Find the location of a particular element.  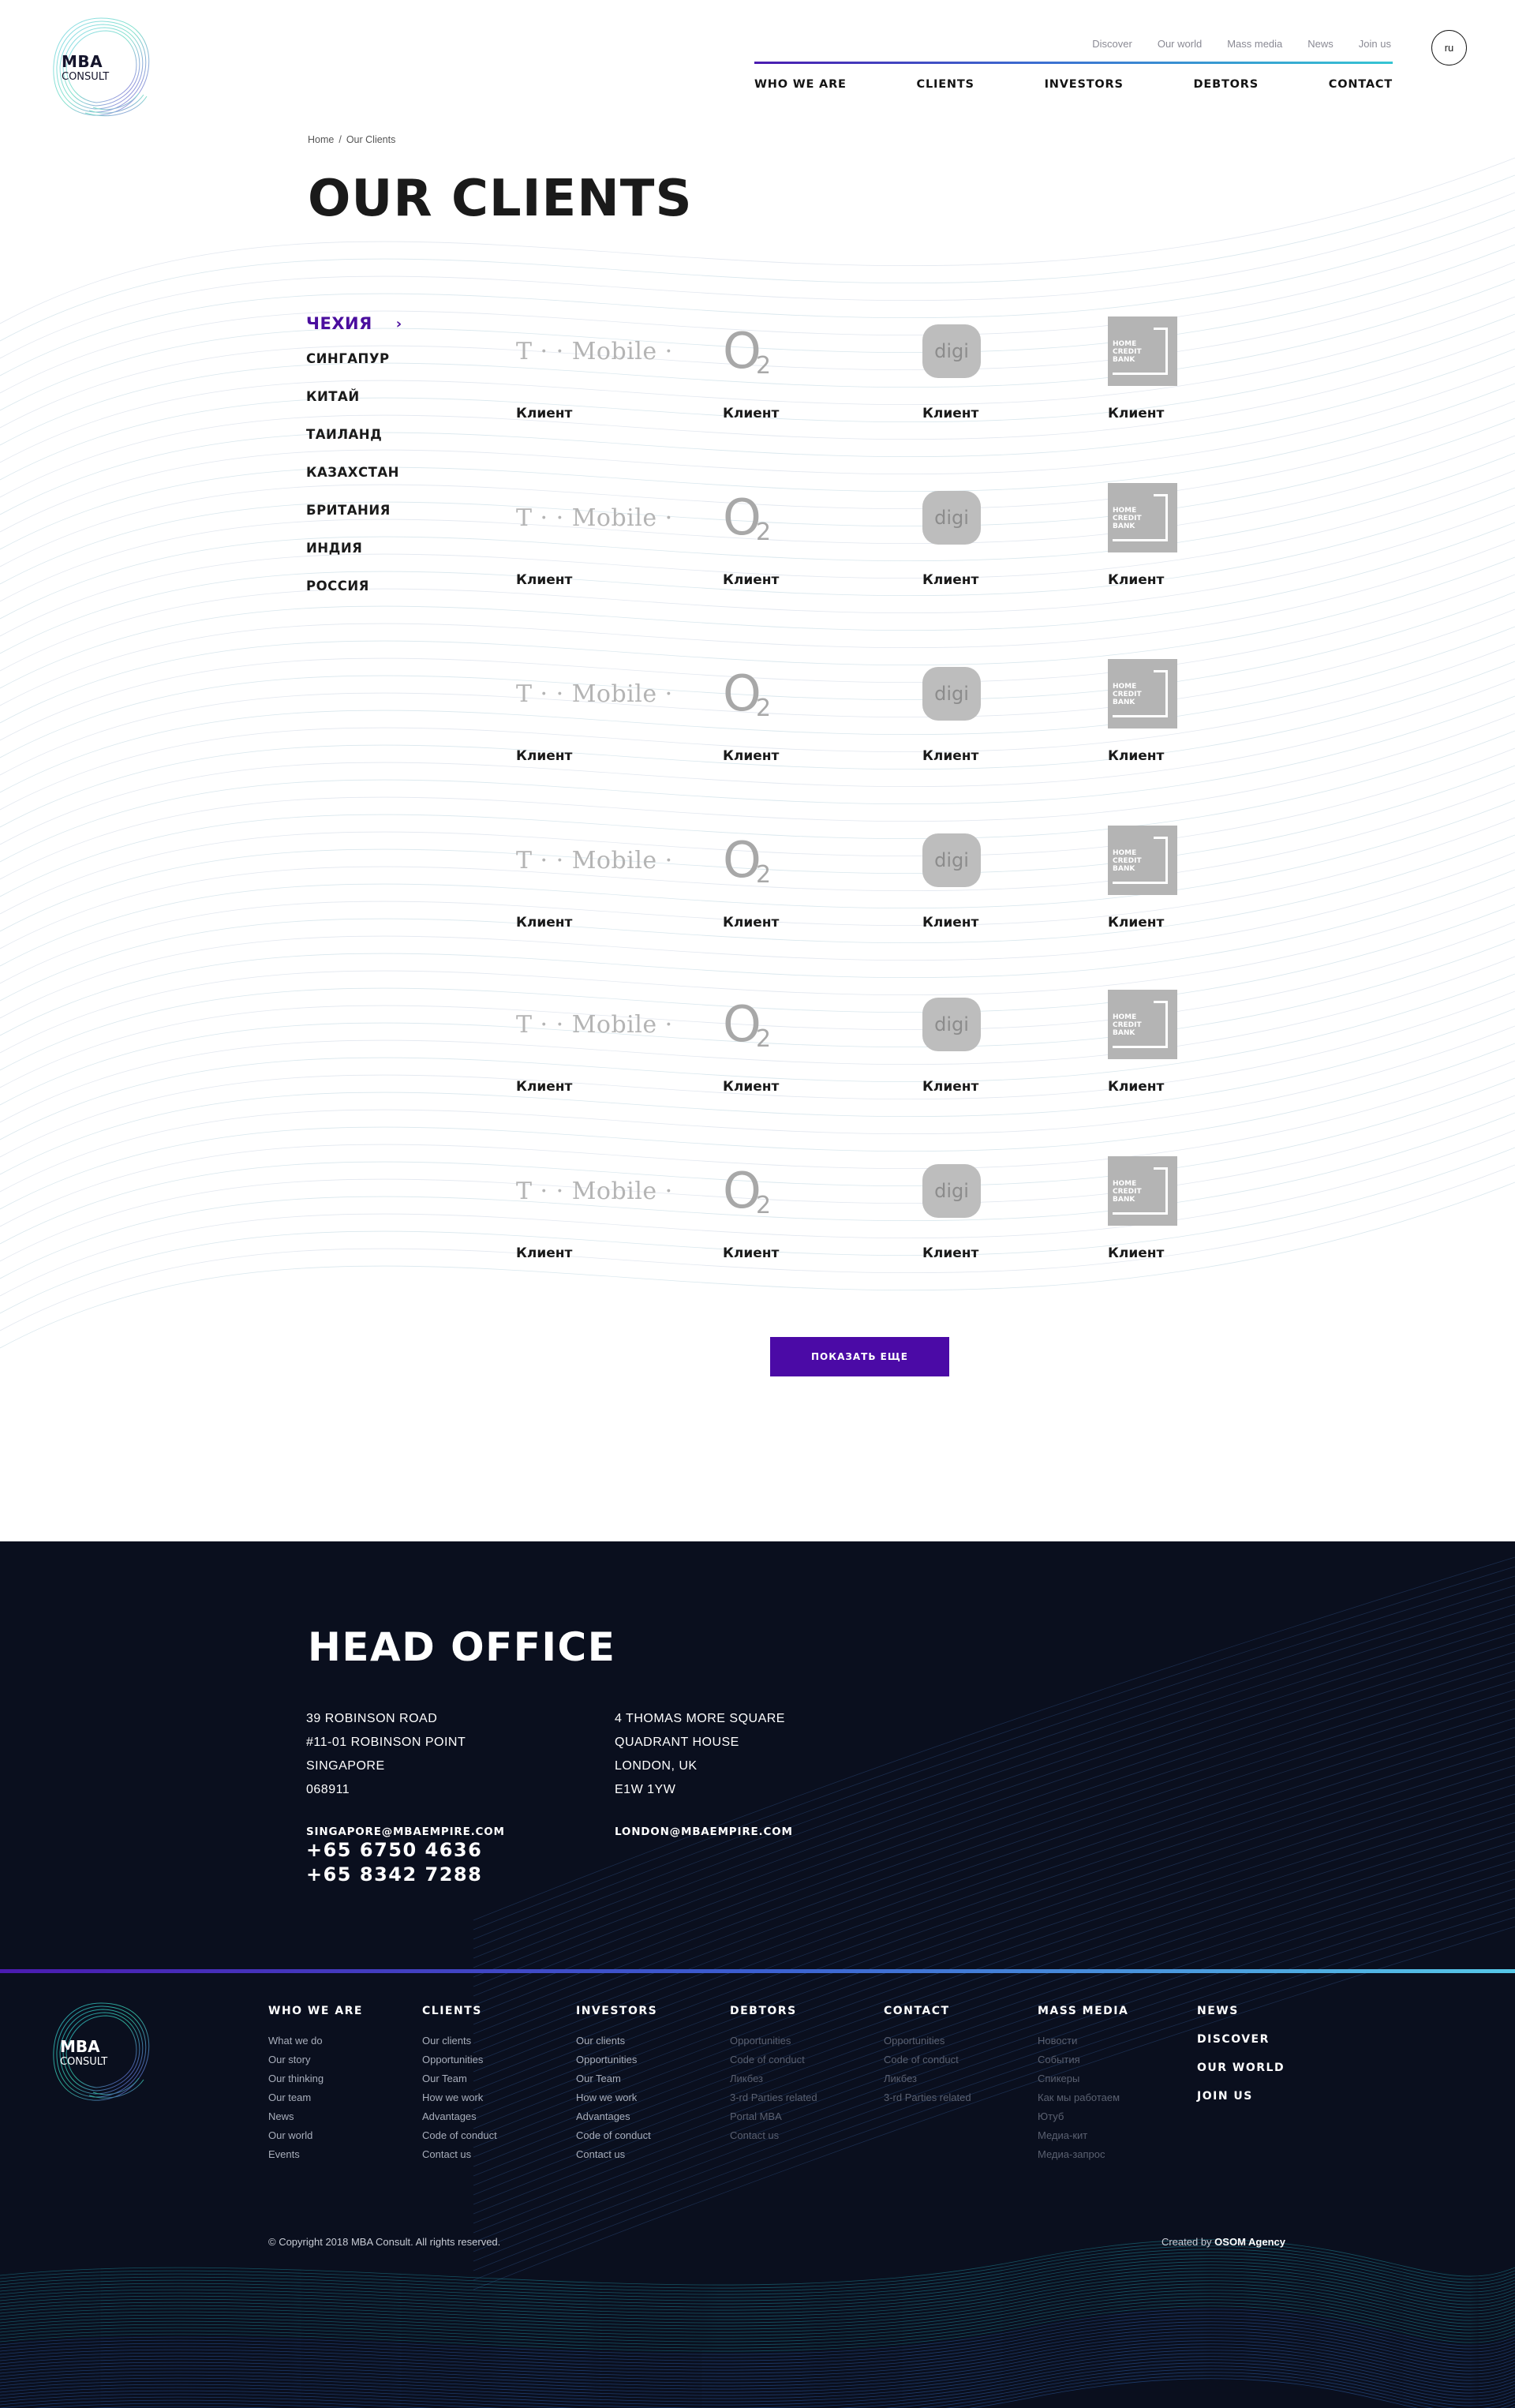

footer-column-title: CONTACT is located at coordinates (927, 2019).